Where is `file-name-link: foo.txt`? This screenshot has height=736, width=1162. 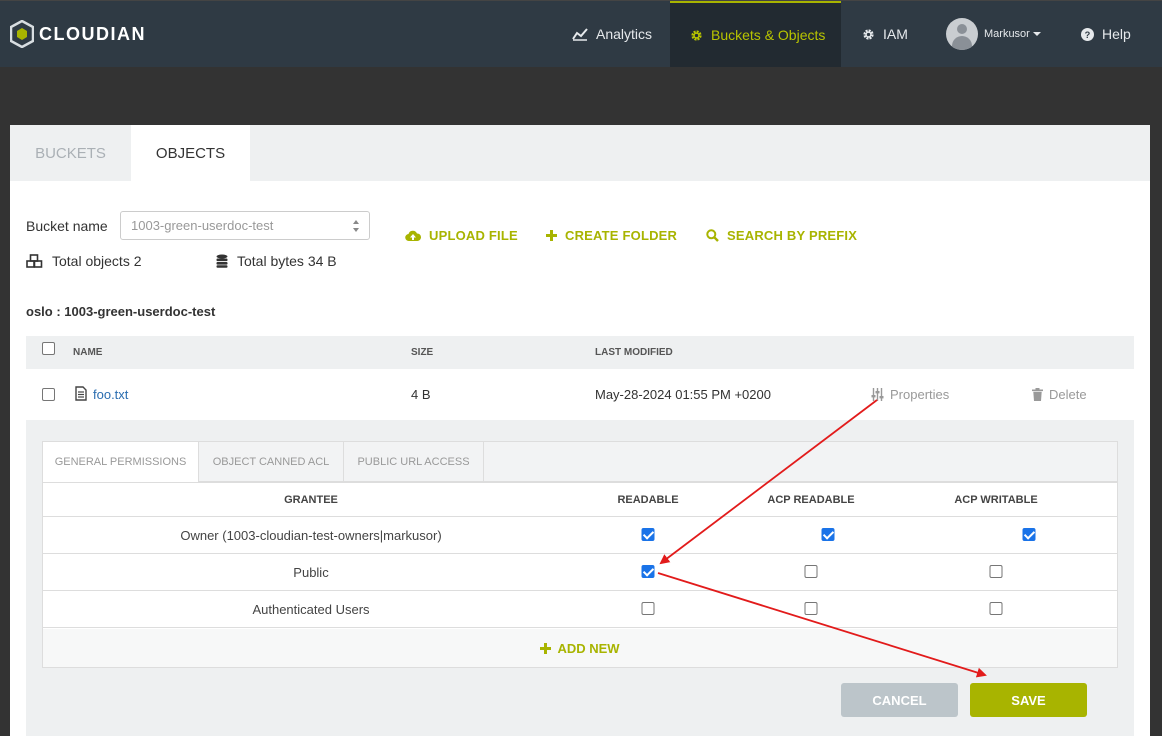 file-name-link: foo.txt is located at coordinates (110, 394).